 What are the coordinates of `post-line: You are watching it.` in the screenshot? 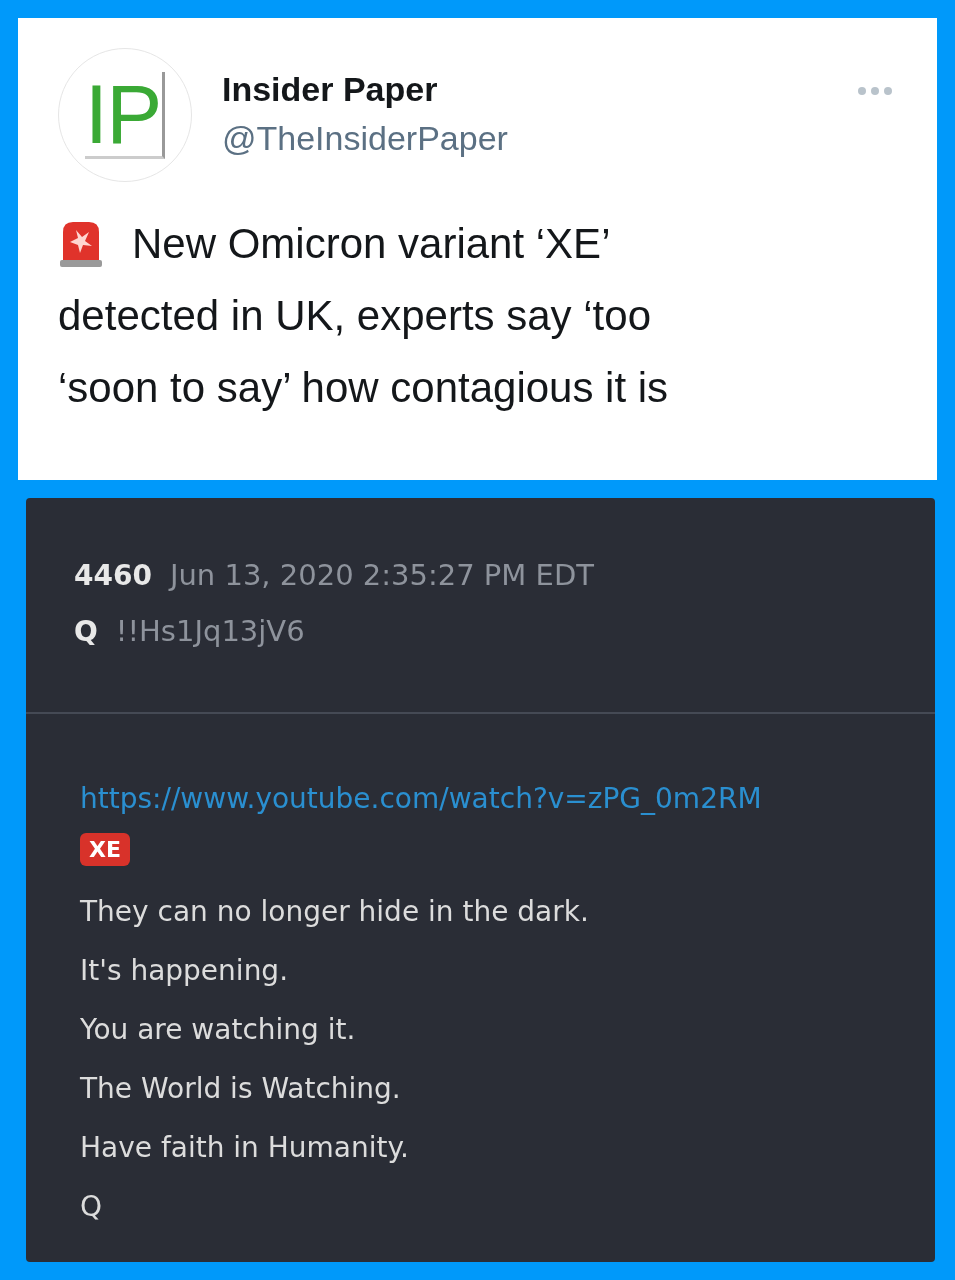 It's located at (218, 1030).